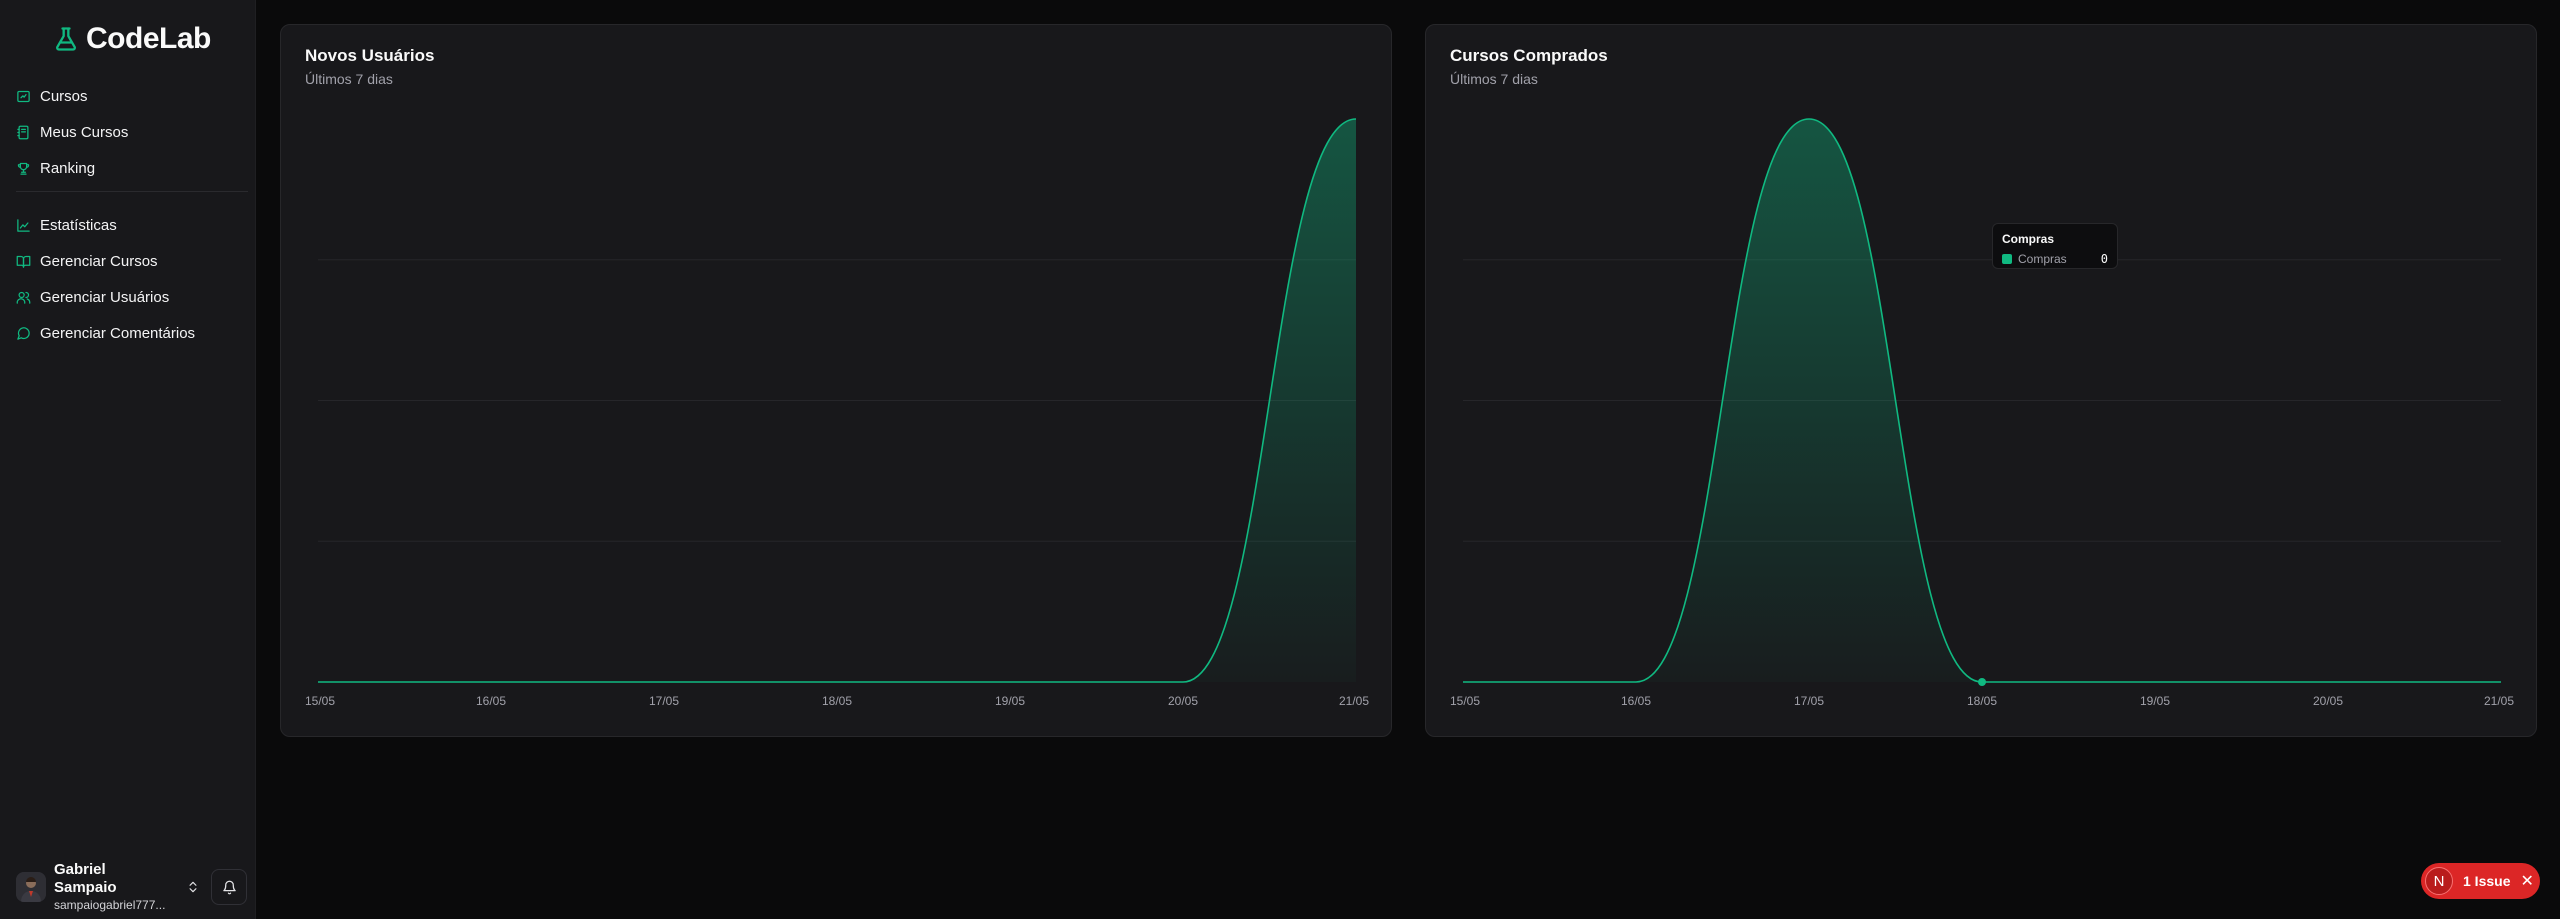 This screenshot has width=2560, height=919. Describe the element at coordinates (85, 878) in the screenshot. I see `user-name: Gabriel Sampaio` at that location.